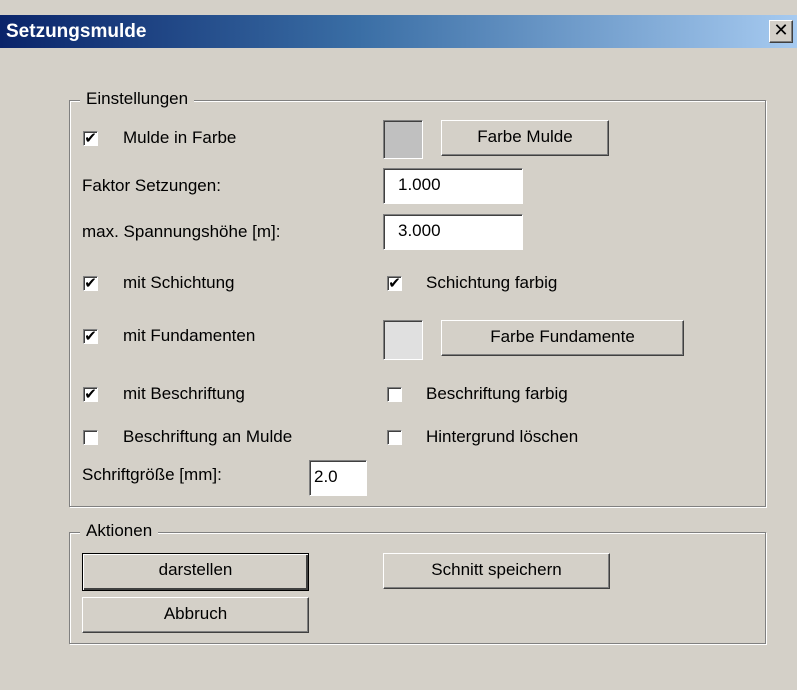 Image resolution: width=797 pixels, height=690 pixels. Describe the element at coordinates (398, 31) in the screenshot. I see `title-bar: Setzungsmulde ✕` at that location.